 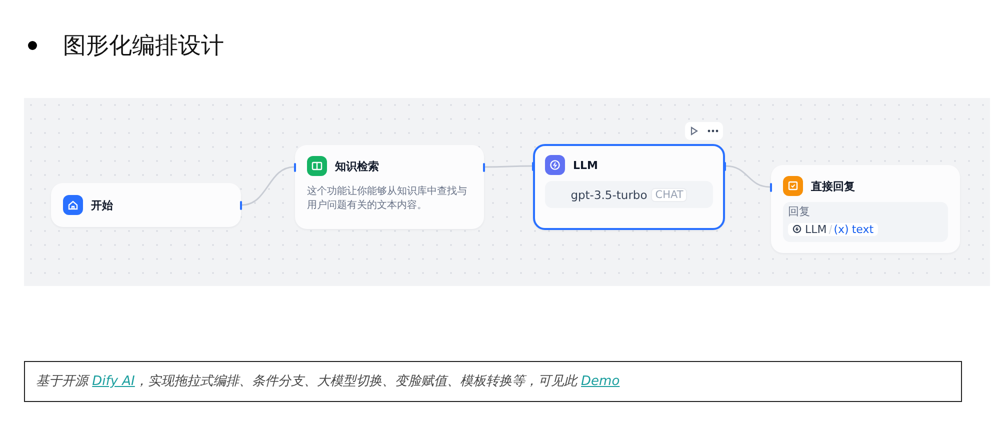 What do you see at coordinates (629, 194) in the screenshot?
I see `model-selector: gpt-3.5-turbo CHAT` at bounding box center [629, 194].